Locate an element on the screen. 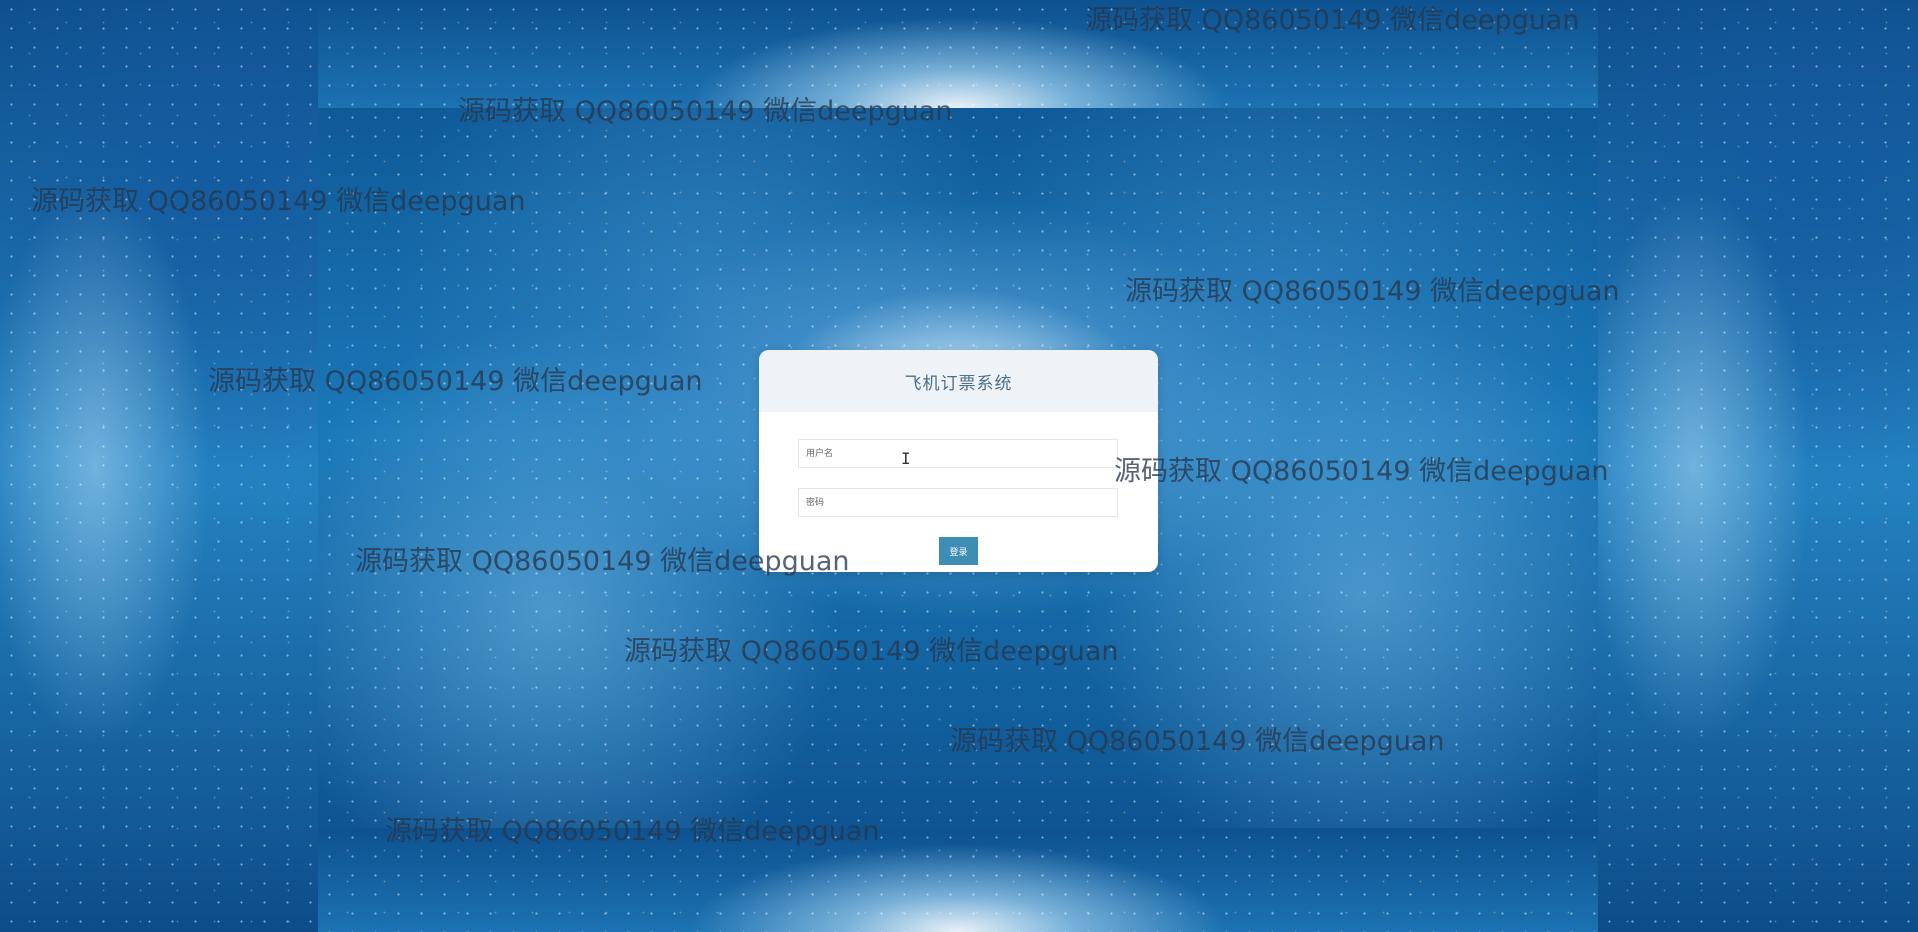 The height and width of the screenshot is (932, 1918). password-input is located at coordinates (958, 502).